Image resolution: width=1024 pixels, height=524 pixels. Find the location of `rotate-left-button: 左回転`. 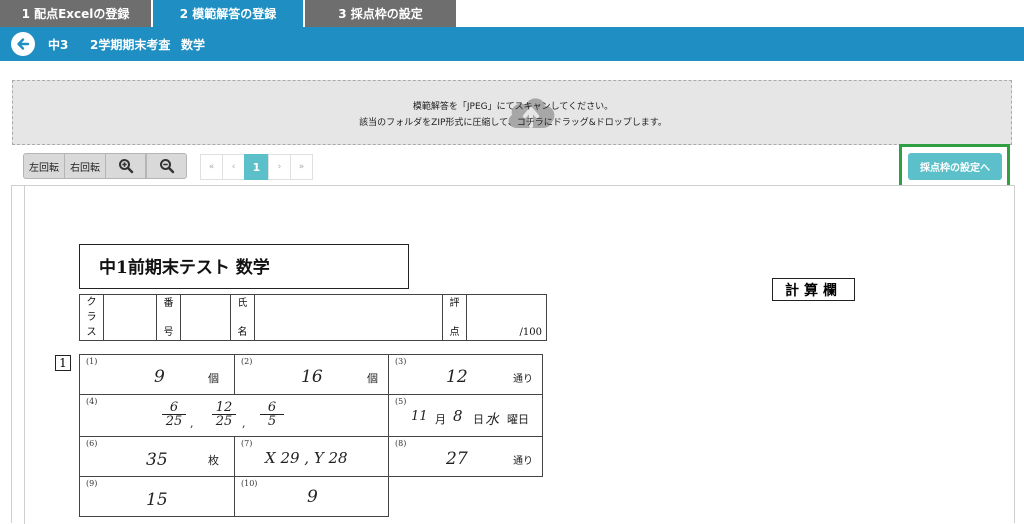

rotate-left-button: 左回転 is located at coordinates (44, 166).